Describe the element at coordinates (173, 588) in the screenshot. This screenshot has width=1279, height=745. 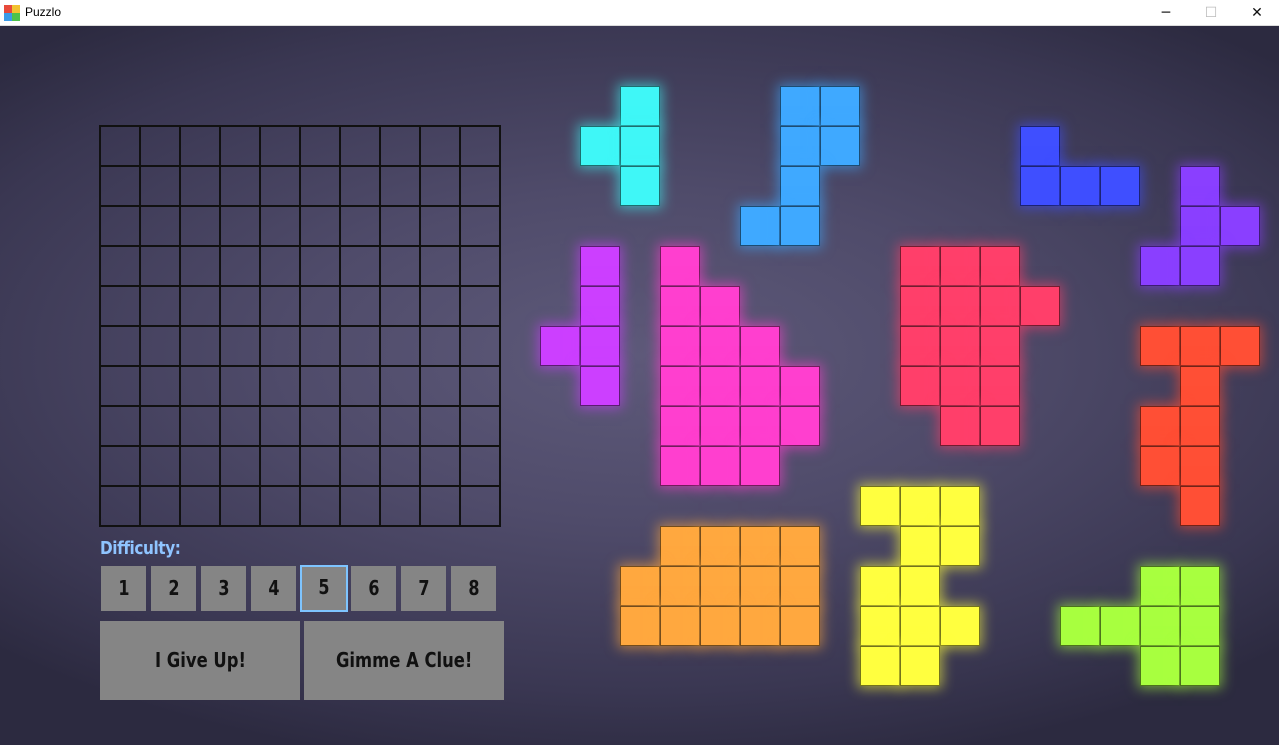
I see `difficulty-button-2: 2` at that location.